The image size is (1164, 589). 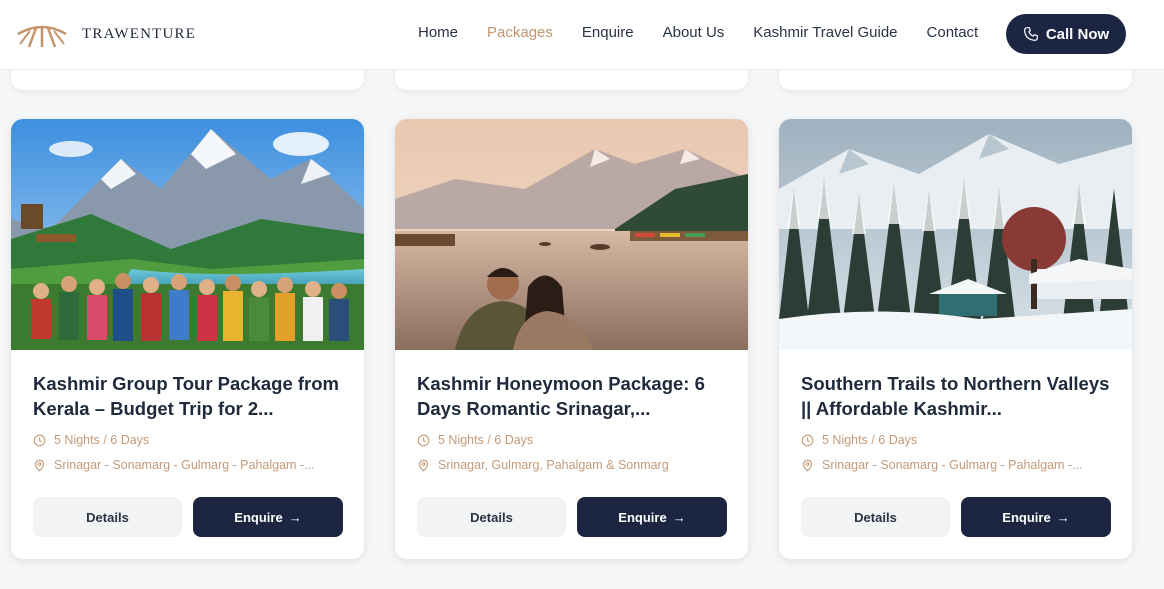 I want to click on nav-contact: Contact, so click(x=953, y=32).